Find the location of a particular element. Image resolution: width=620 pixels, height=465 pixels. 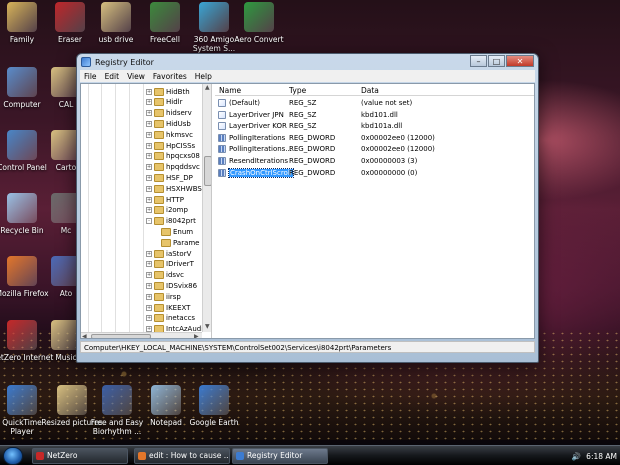

value-row: ResendIterations REG_DWORD 0x00000003 (3) is located at coordinates (374, 161).